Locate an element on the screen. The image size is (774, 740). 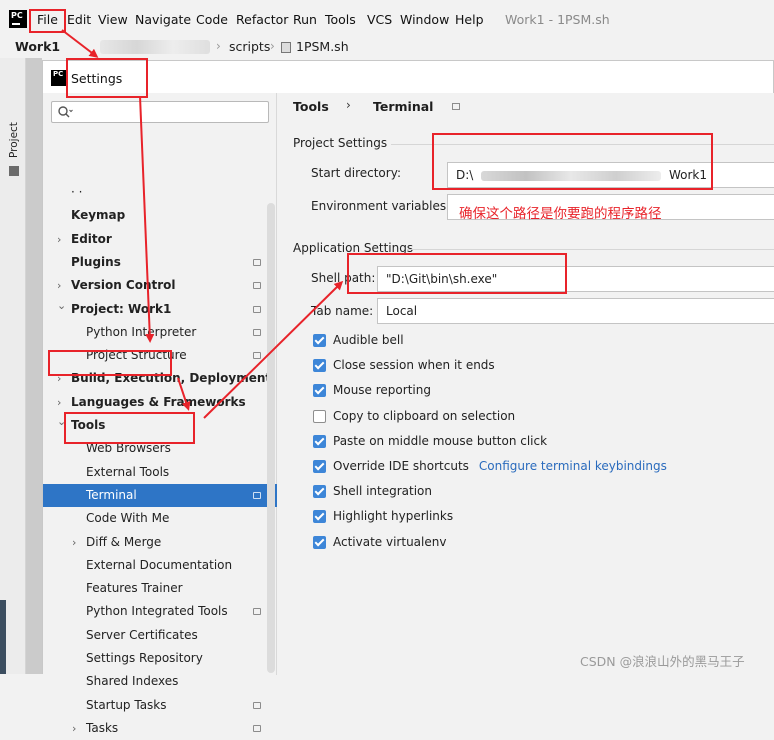
configure-keybindings-link: Configure terminal keybindings is located at coordinates (573, 466).